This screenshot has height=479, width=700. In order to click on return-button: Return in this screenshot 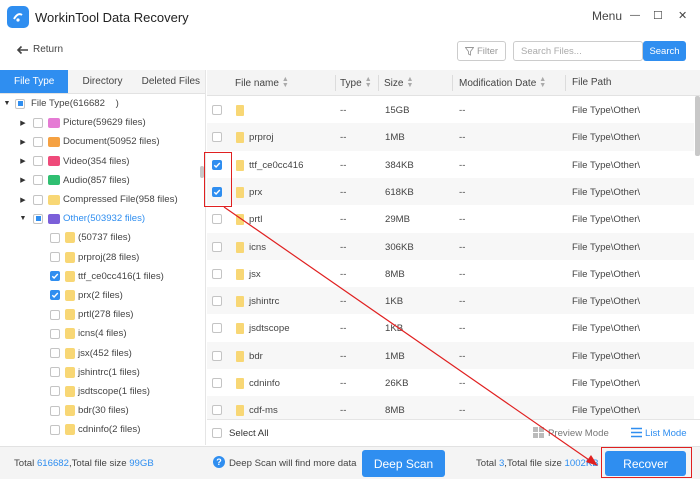, I will do `click(39, 49)`.